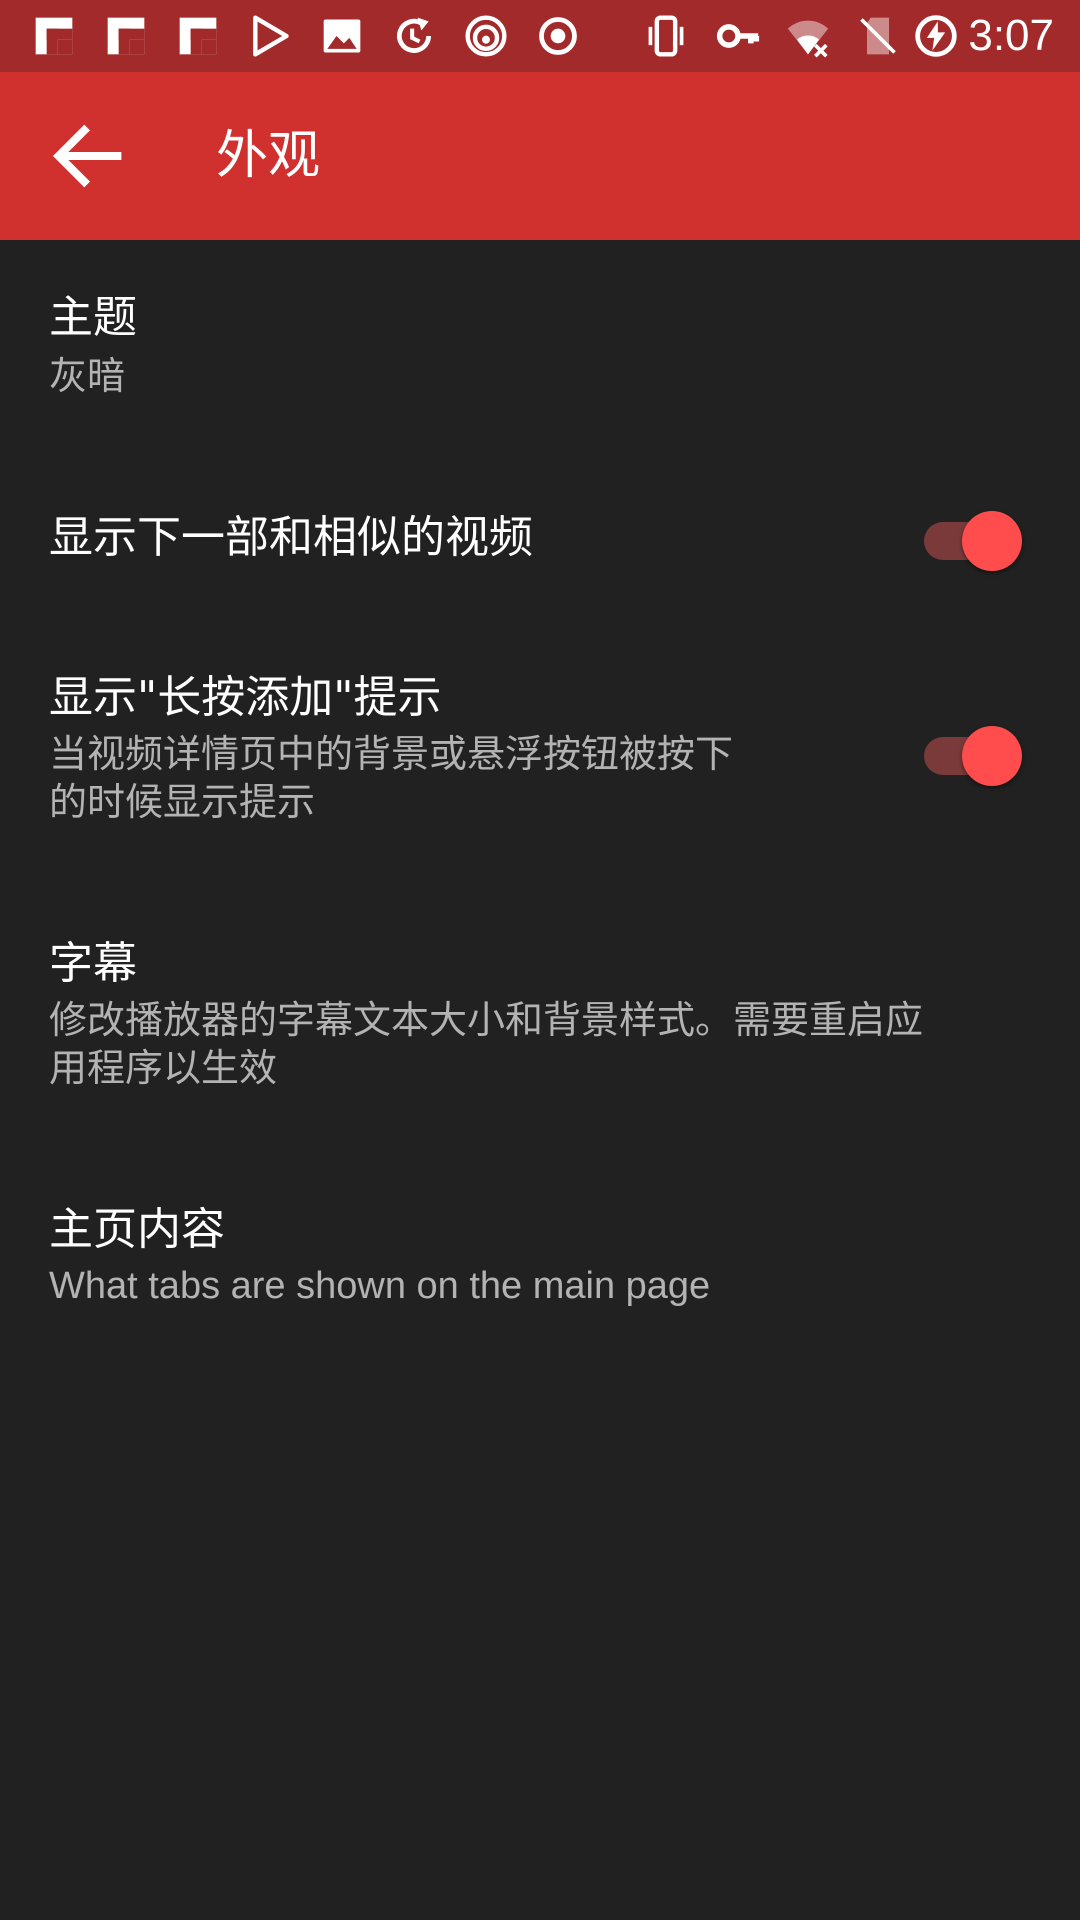  What do you see at coordinates (414, 35) in the screenshot?
I see `sync-icon` at bounding box center [414, 35].